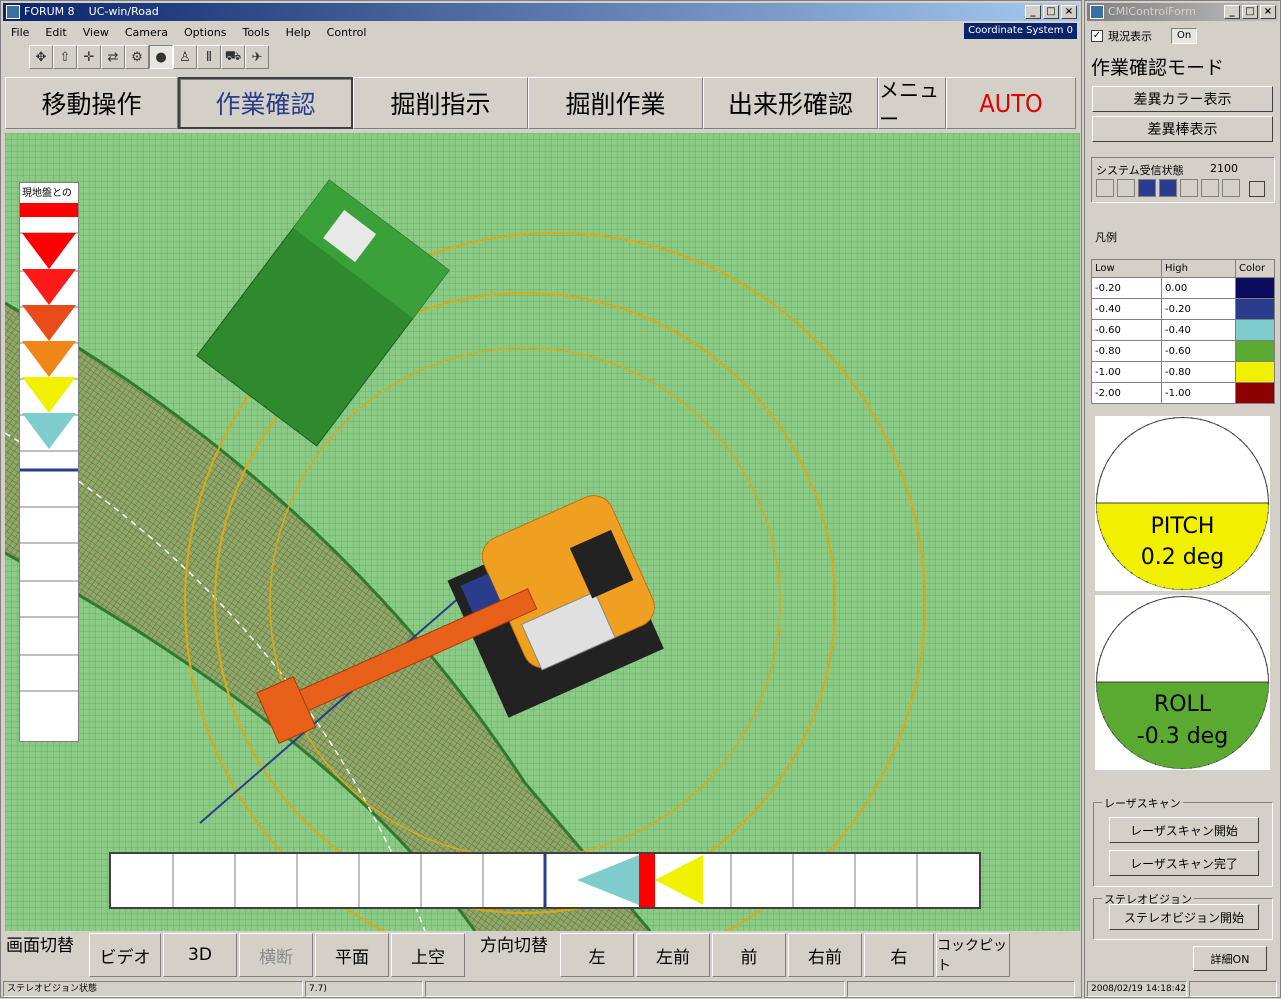 Image resolution: width=1281 pixels, height=999 pixels. What do you see at coordinates (55, 32) in the screenshot?
I see `menu-edit: Edit` at bounding box center [55, 32].